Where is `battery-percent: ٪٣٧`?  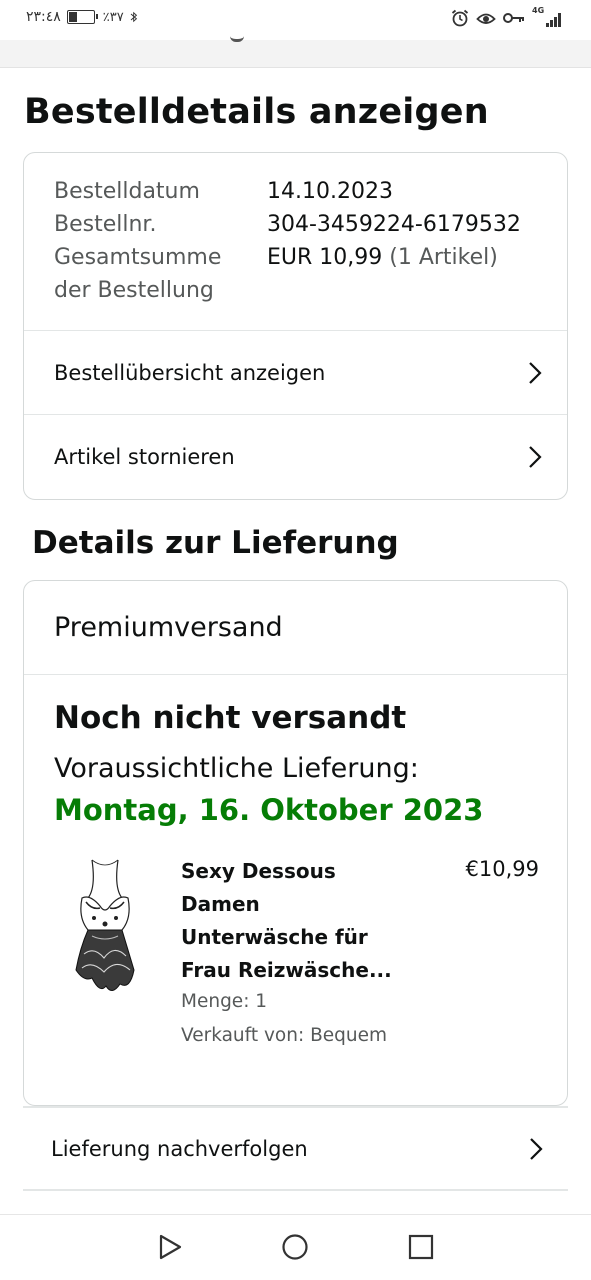
battery-percent: ٪٣٧ is located at coordinates (113, 17).